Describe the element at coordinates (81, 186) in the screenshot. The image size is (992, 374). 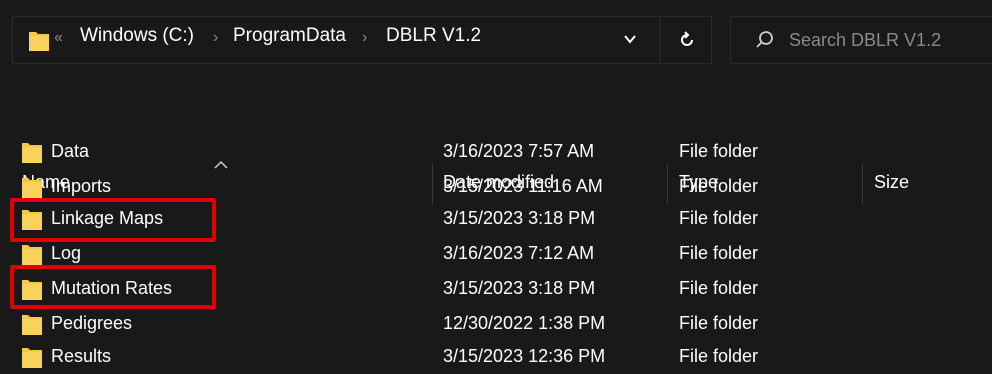
I see `file-name: Imports` at that location.